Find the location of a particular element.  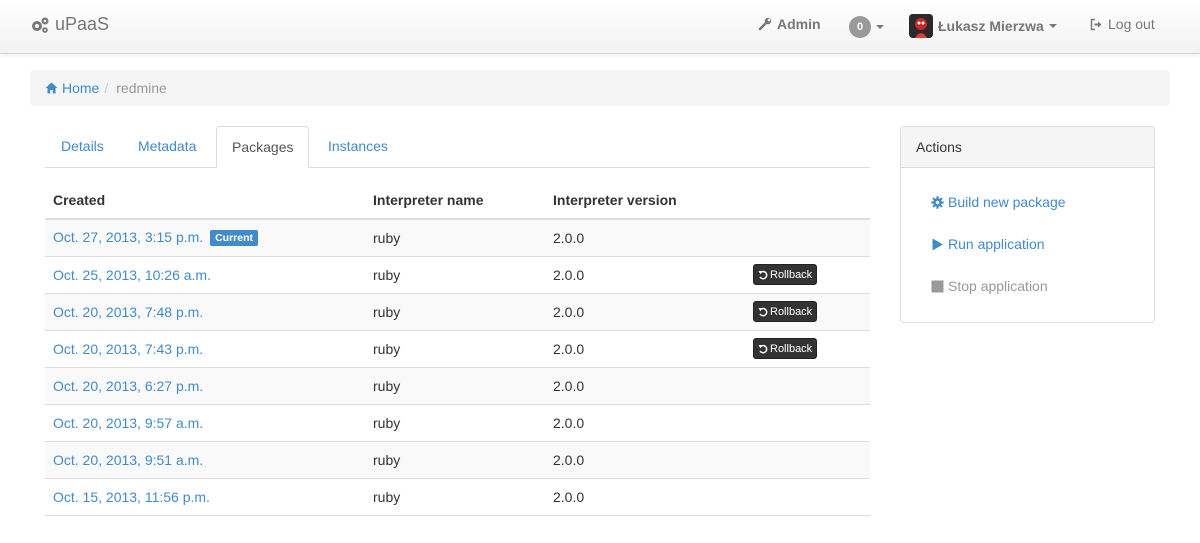

build-package-link: Build new package is located at coordinates (998, 202).